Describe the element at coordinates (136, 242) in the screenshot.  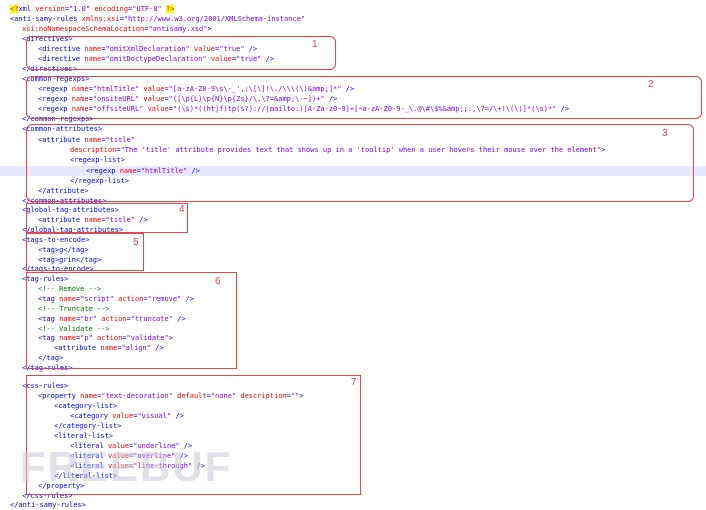
I see `annotation-number-5: 5` at that location.